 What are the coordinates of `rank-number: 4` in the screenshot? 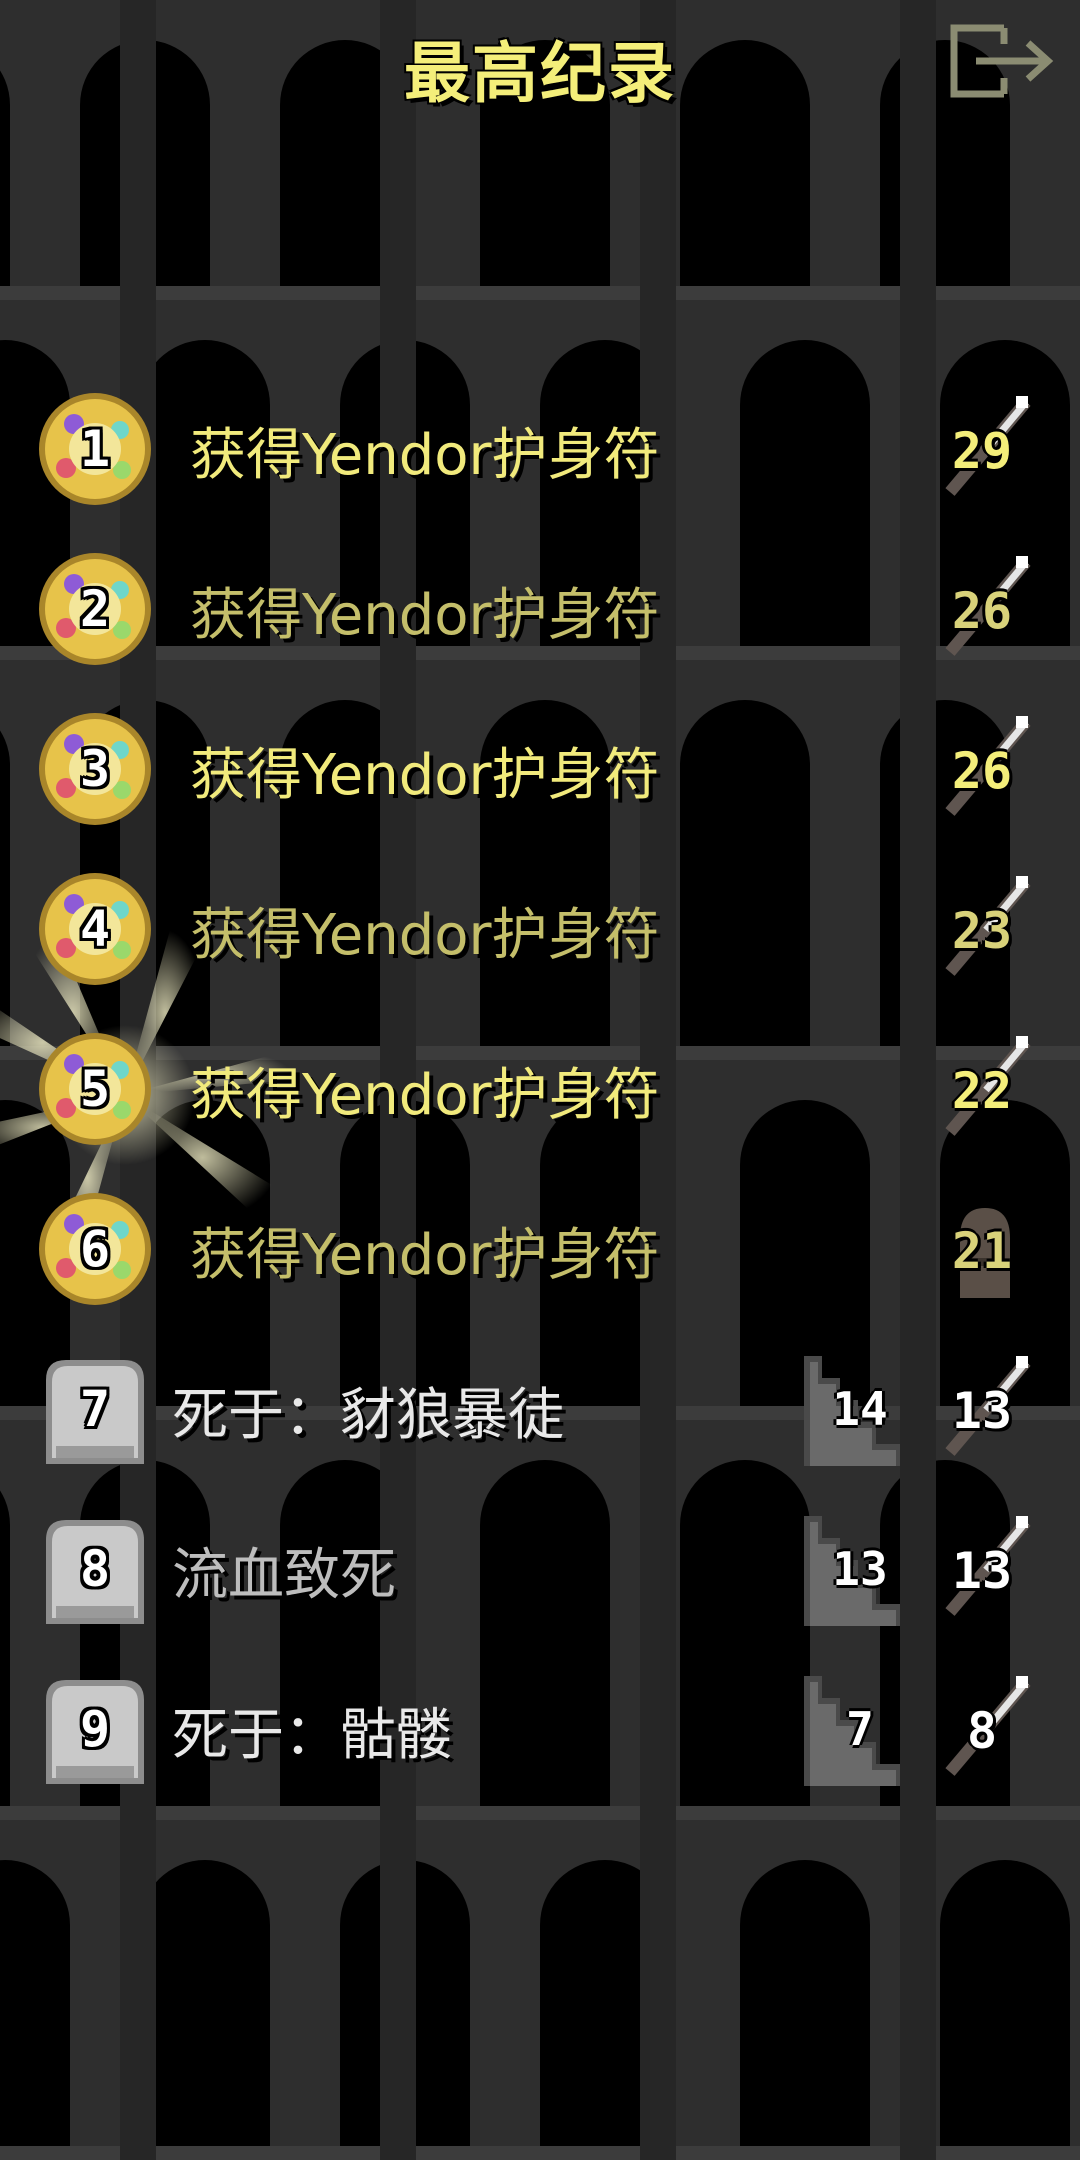 It's located at (95, 929).